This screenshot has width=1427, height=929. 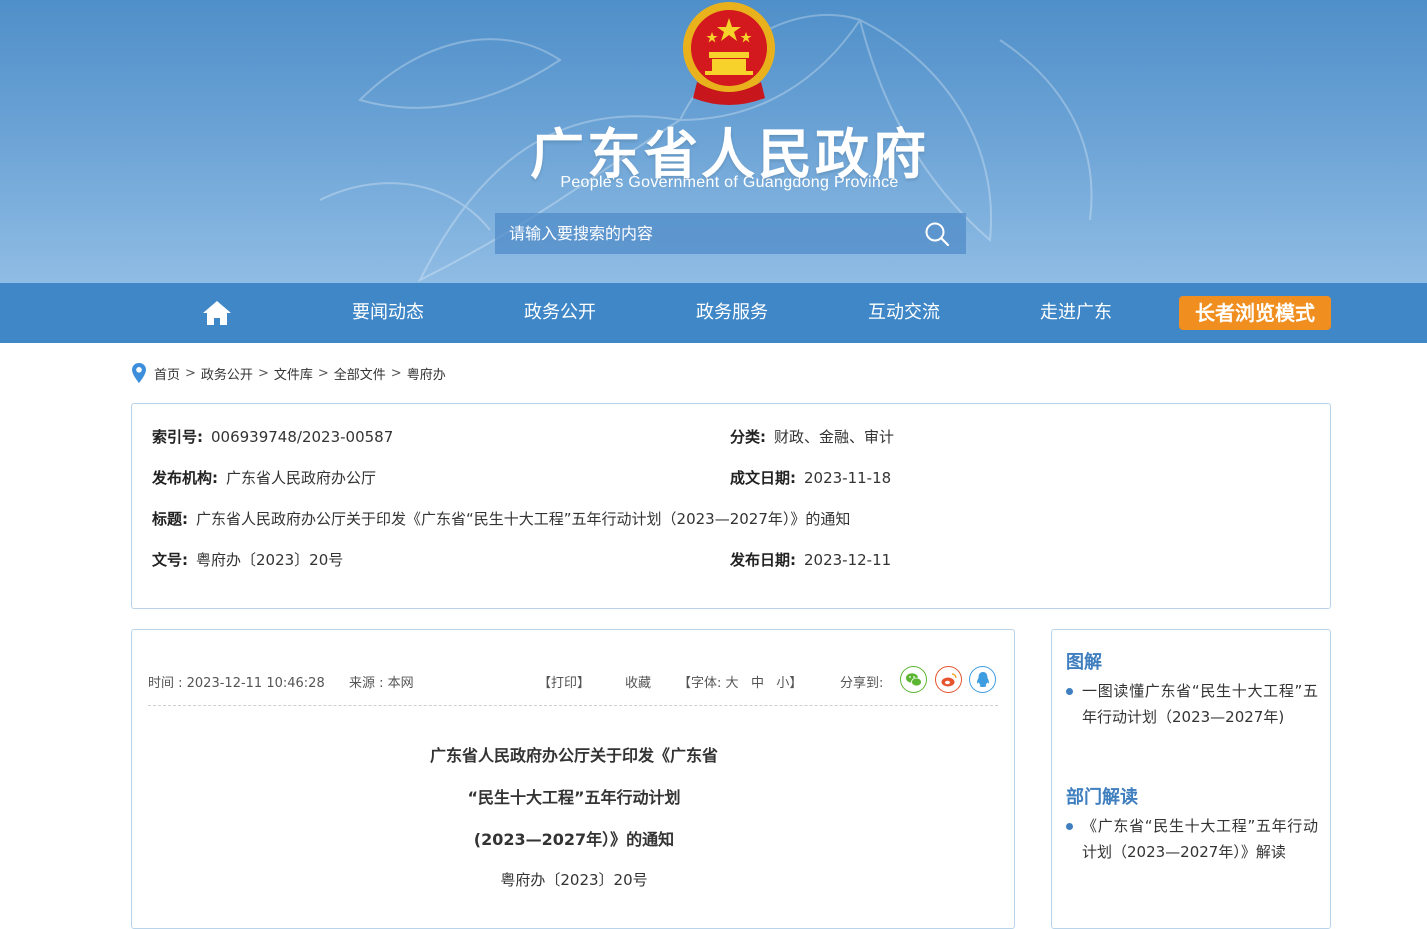 I want to click on nav-item-interaction: 互动交流, so click(x=904, y=313).